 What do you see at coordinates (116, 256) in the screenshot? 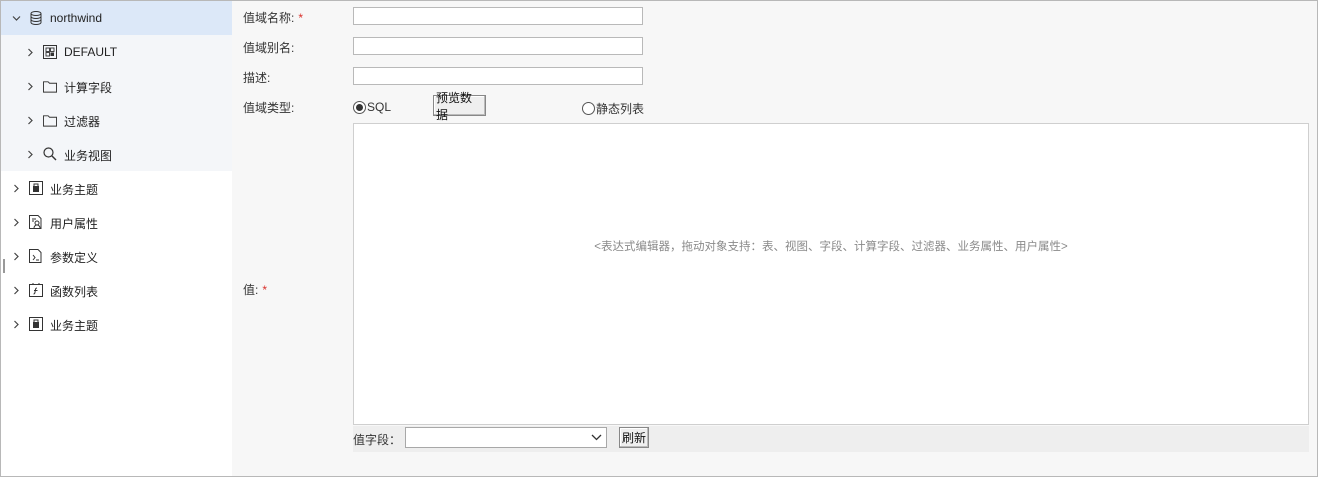
I see `tree-item-parameter-definitions: 参数定义` at bounding box center [116, 256].